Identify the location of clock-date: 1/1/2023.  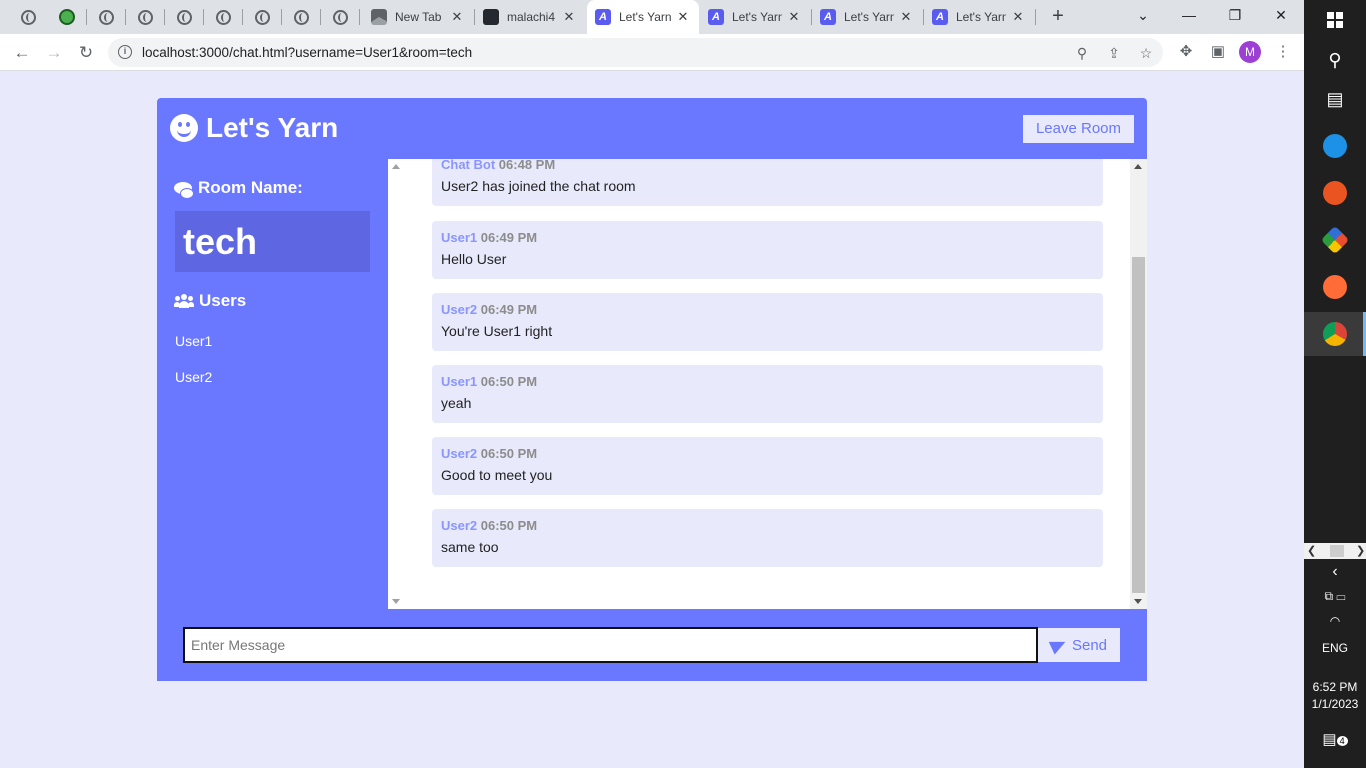
(1335, 704).